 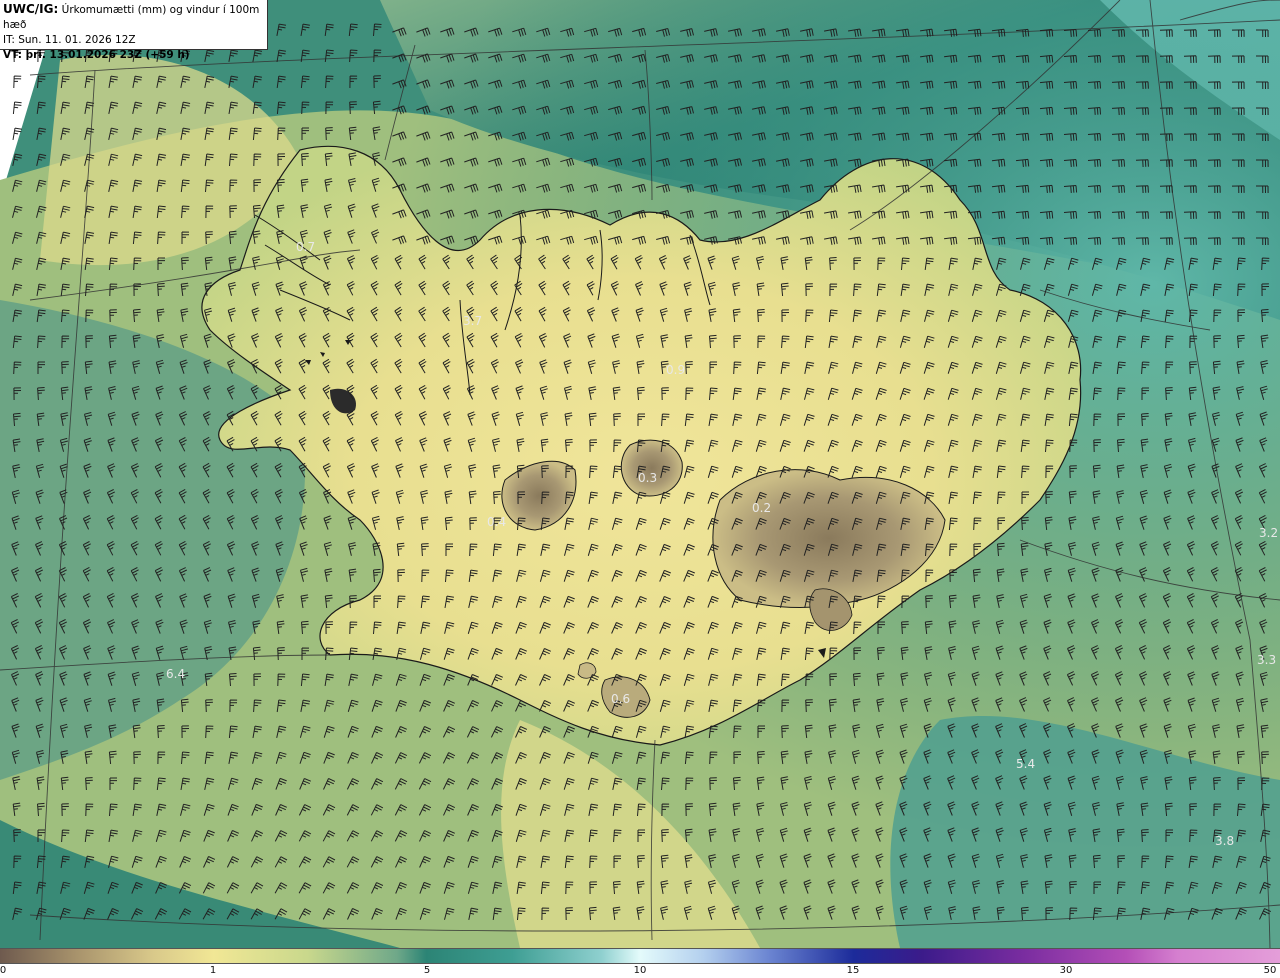 What do you see at coordinates (305, 247) in the screenshot?
I see `point-value-westfjords: 0.7` at bounding box center [305, 247].